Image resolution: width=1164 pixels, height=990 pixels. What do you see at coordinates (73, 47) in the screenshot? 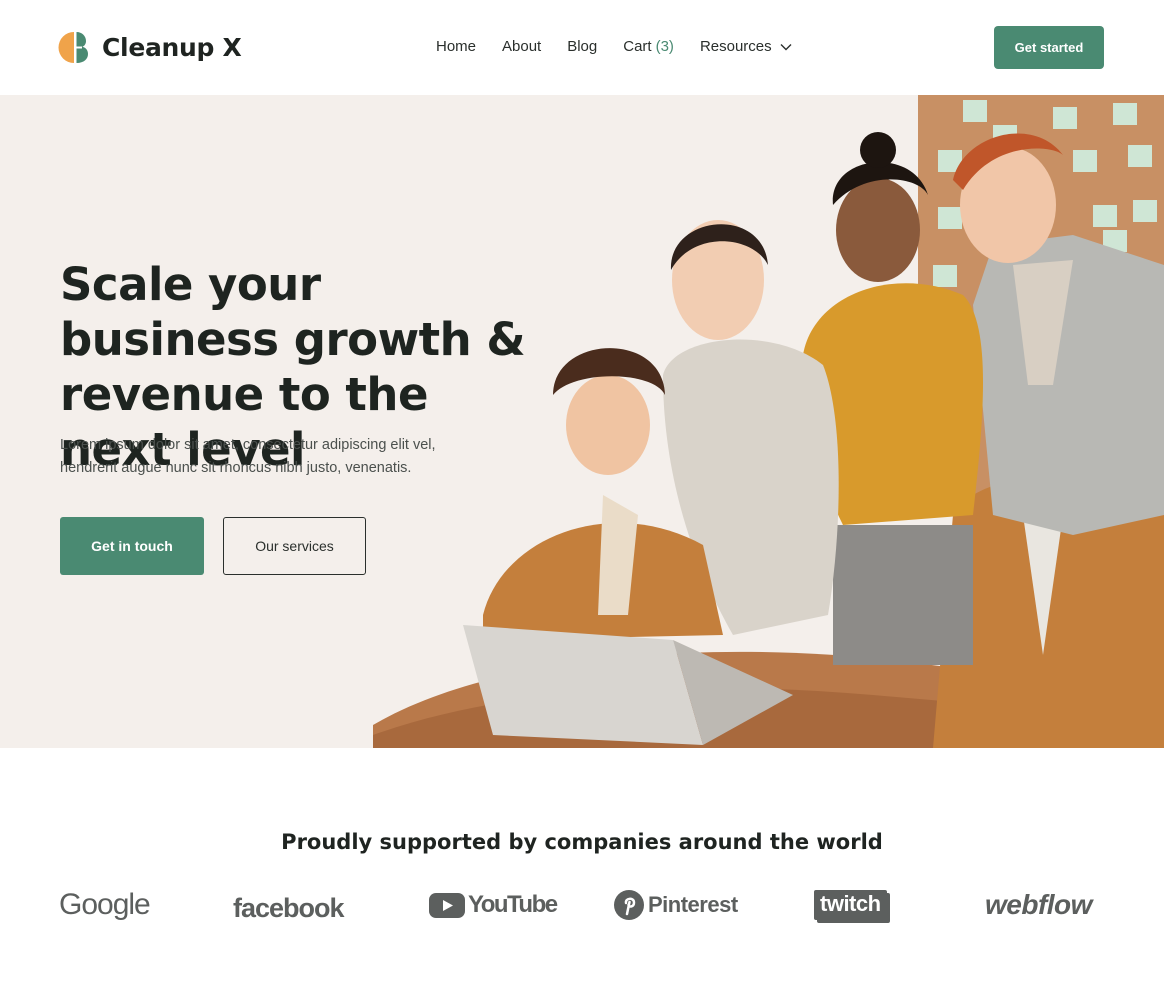
I see `logo-mark-icon` at bounding box center [73, 47].